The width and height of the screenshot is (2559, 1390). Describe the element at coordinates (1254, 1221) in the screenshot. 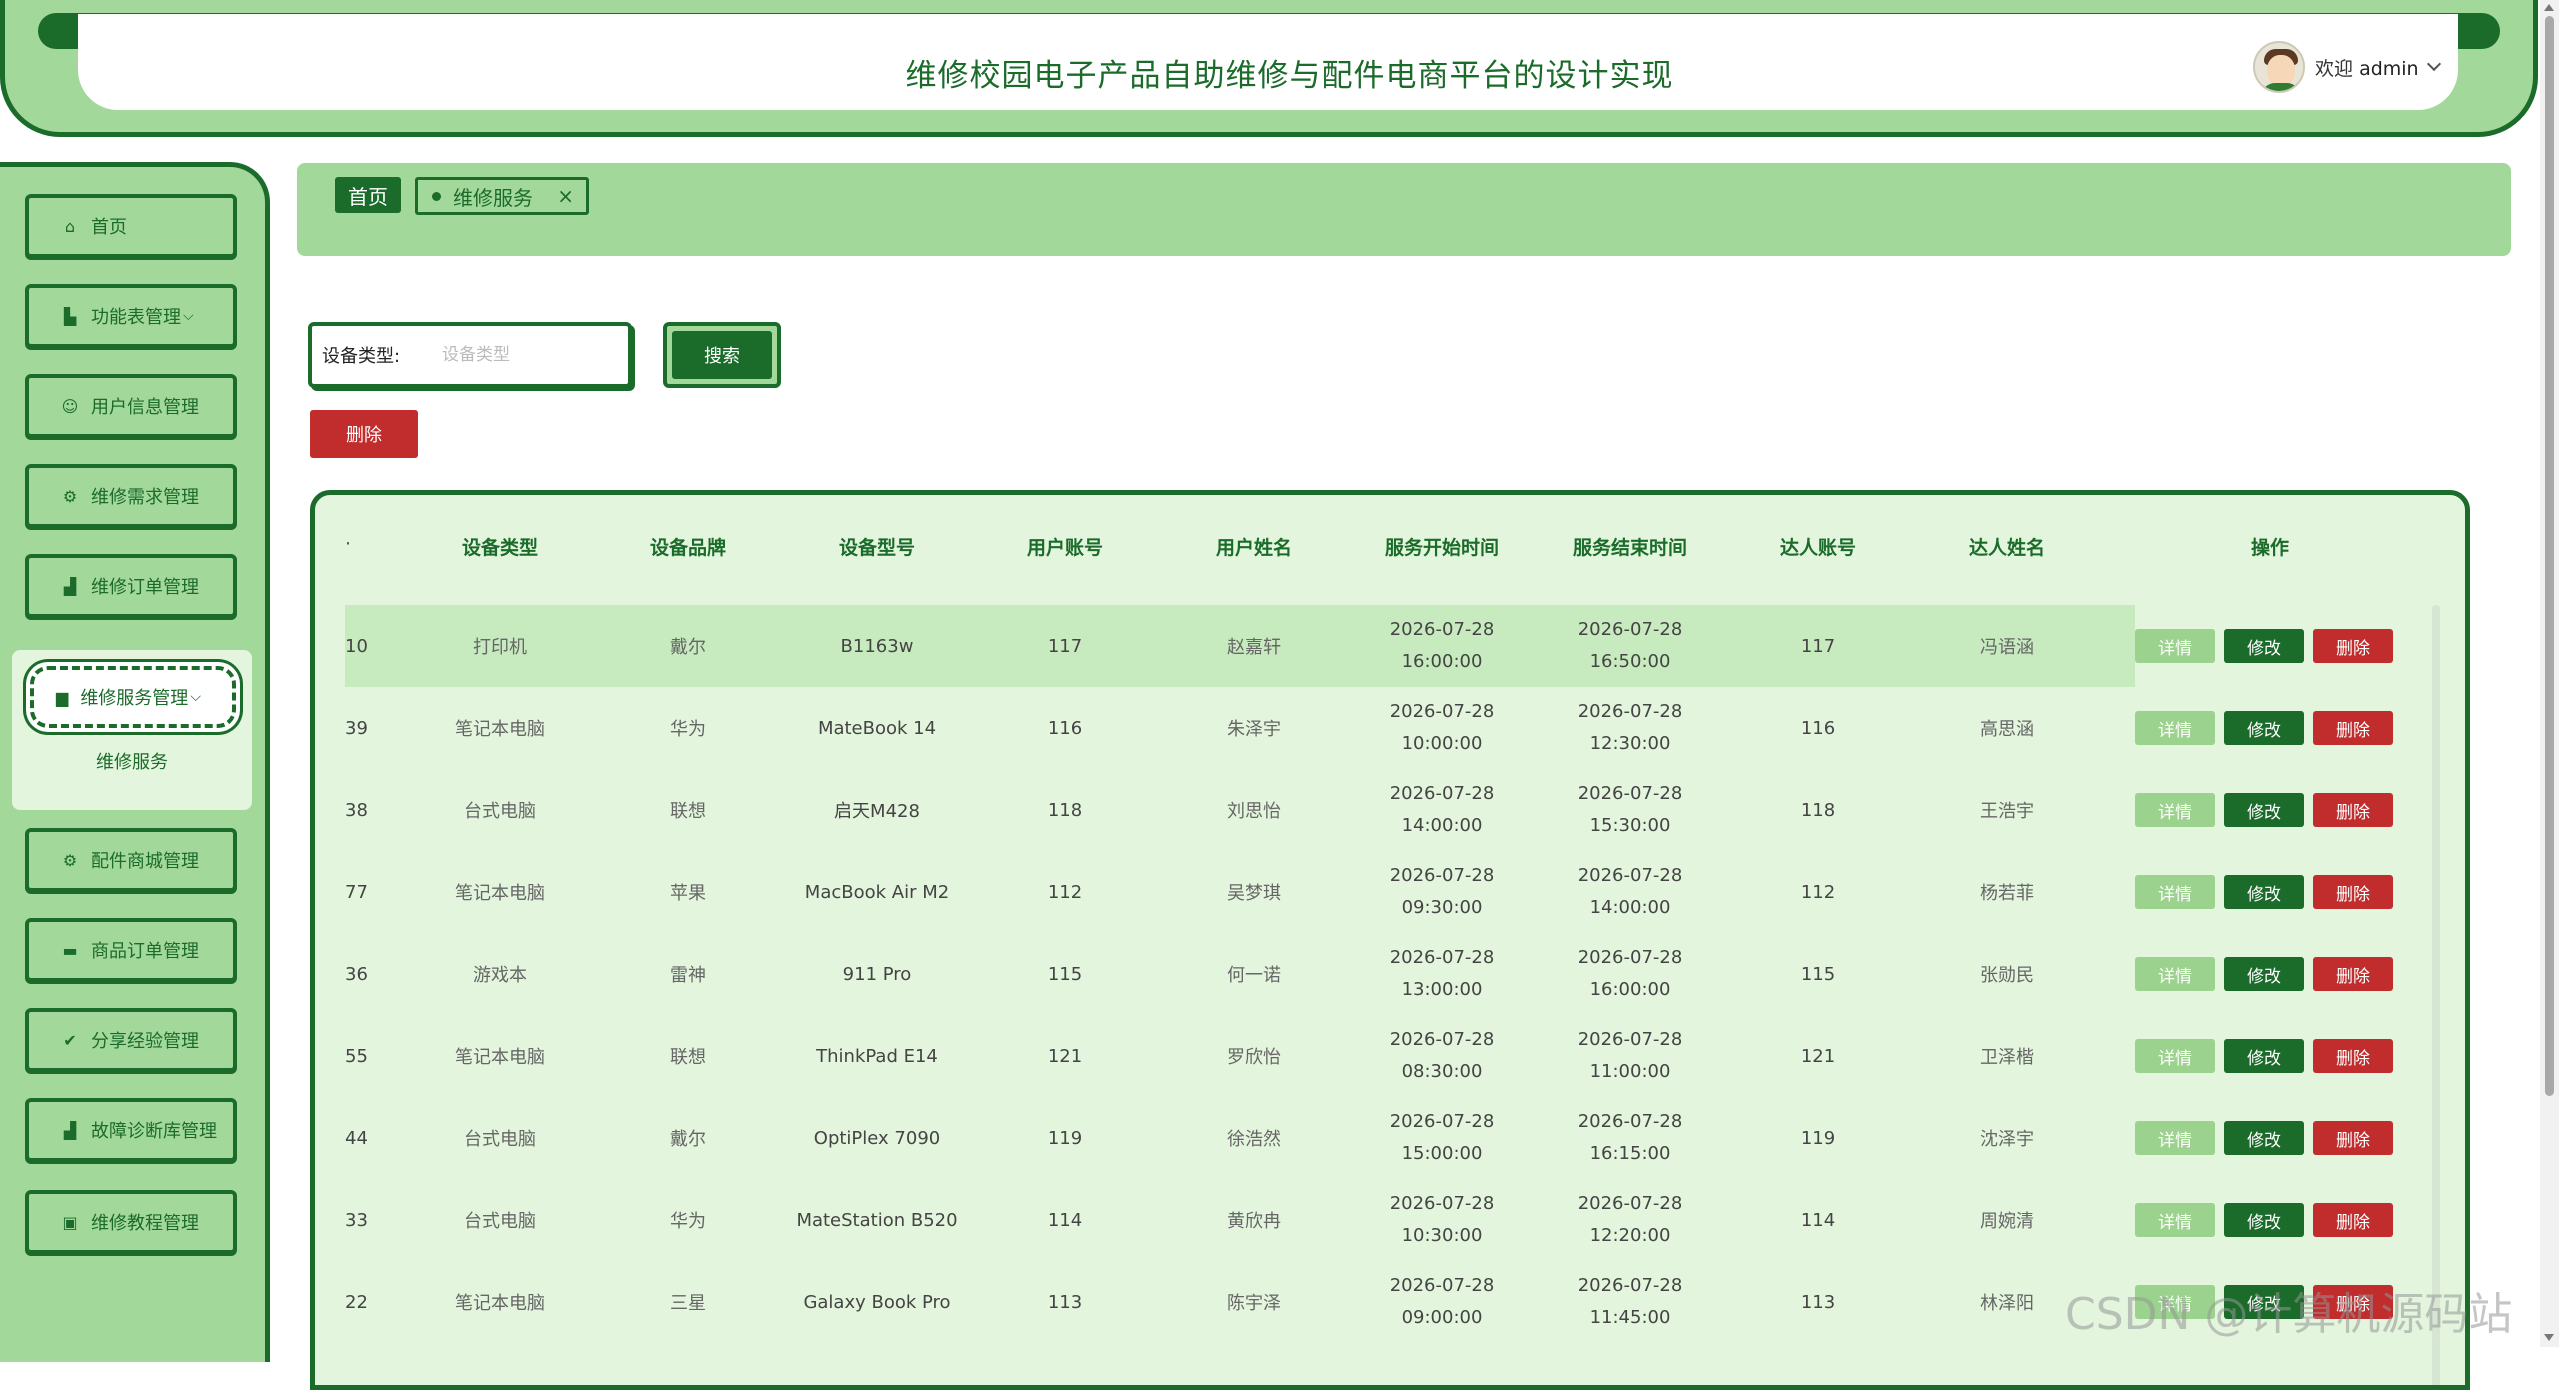

I see `table-cell-uname: 黄欣冉` at that location.